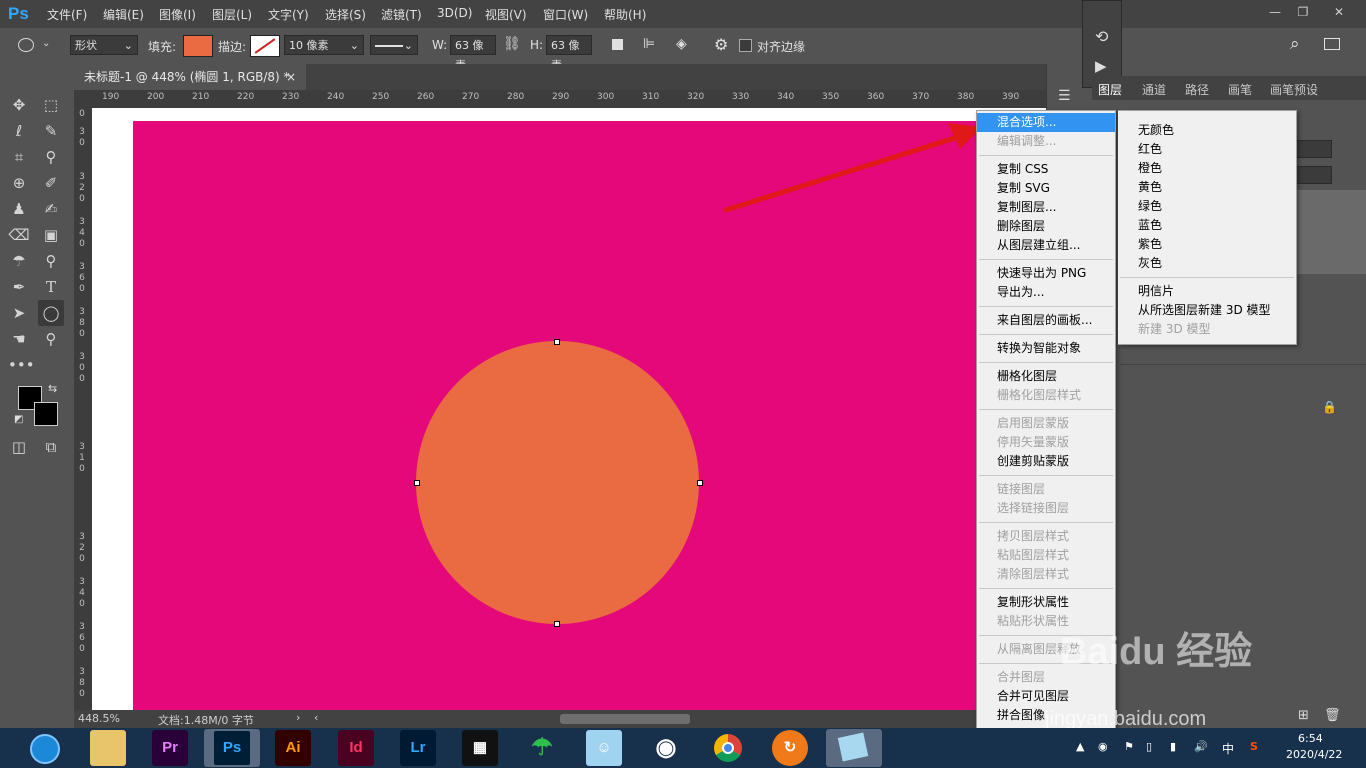 The width and height of the screenshot is (1366, 768). What do you see at coordinates (18, 419) in the screenshot?
I see `default-colors-icon: ◩` at bounding box center [18, 419].